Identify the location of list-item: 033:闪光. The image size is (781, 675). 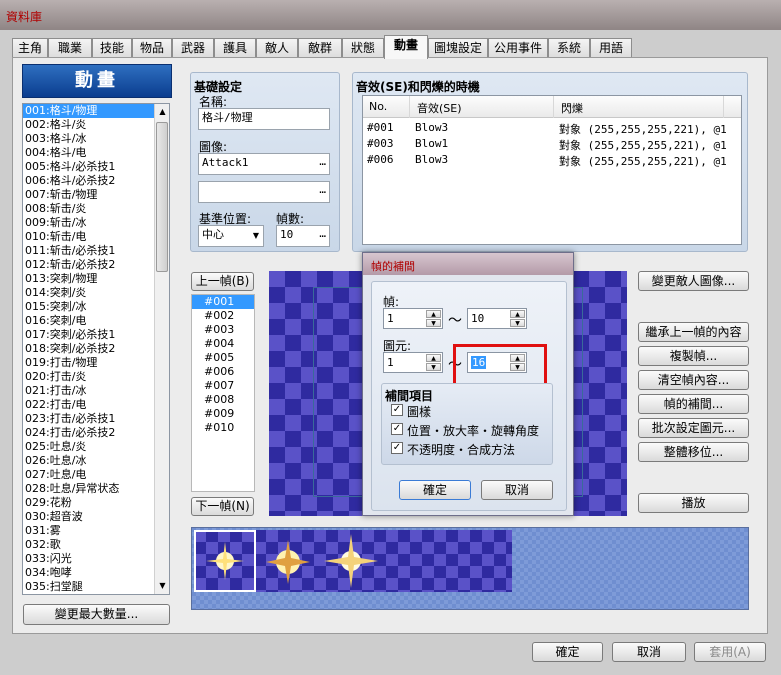
(96, 559).